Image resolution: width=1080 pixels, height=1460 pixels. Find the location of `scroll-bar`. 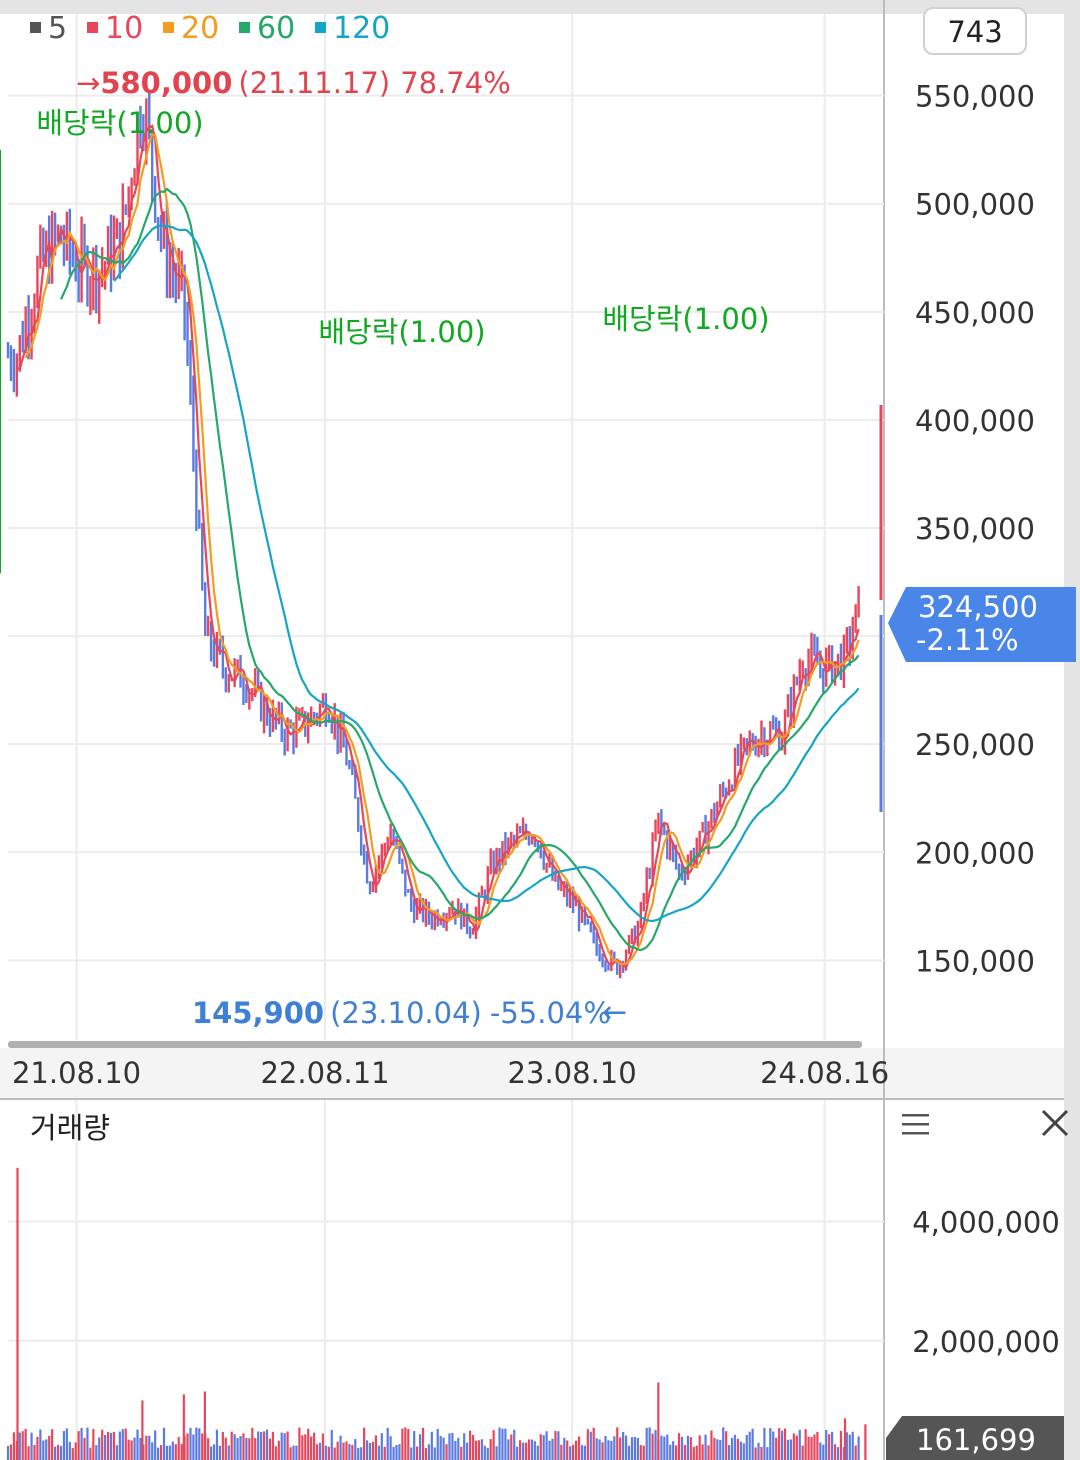

scroll-bar is located at coordinates (435, 1044).